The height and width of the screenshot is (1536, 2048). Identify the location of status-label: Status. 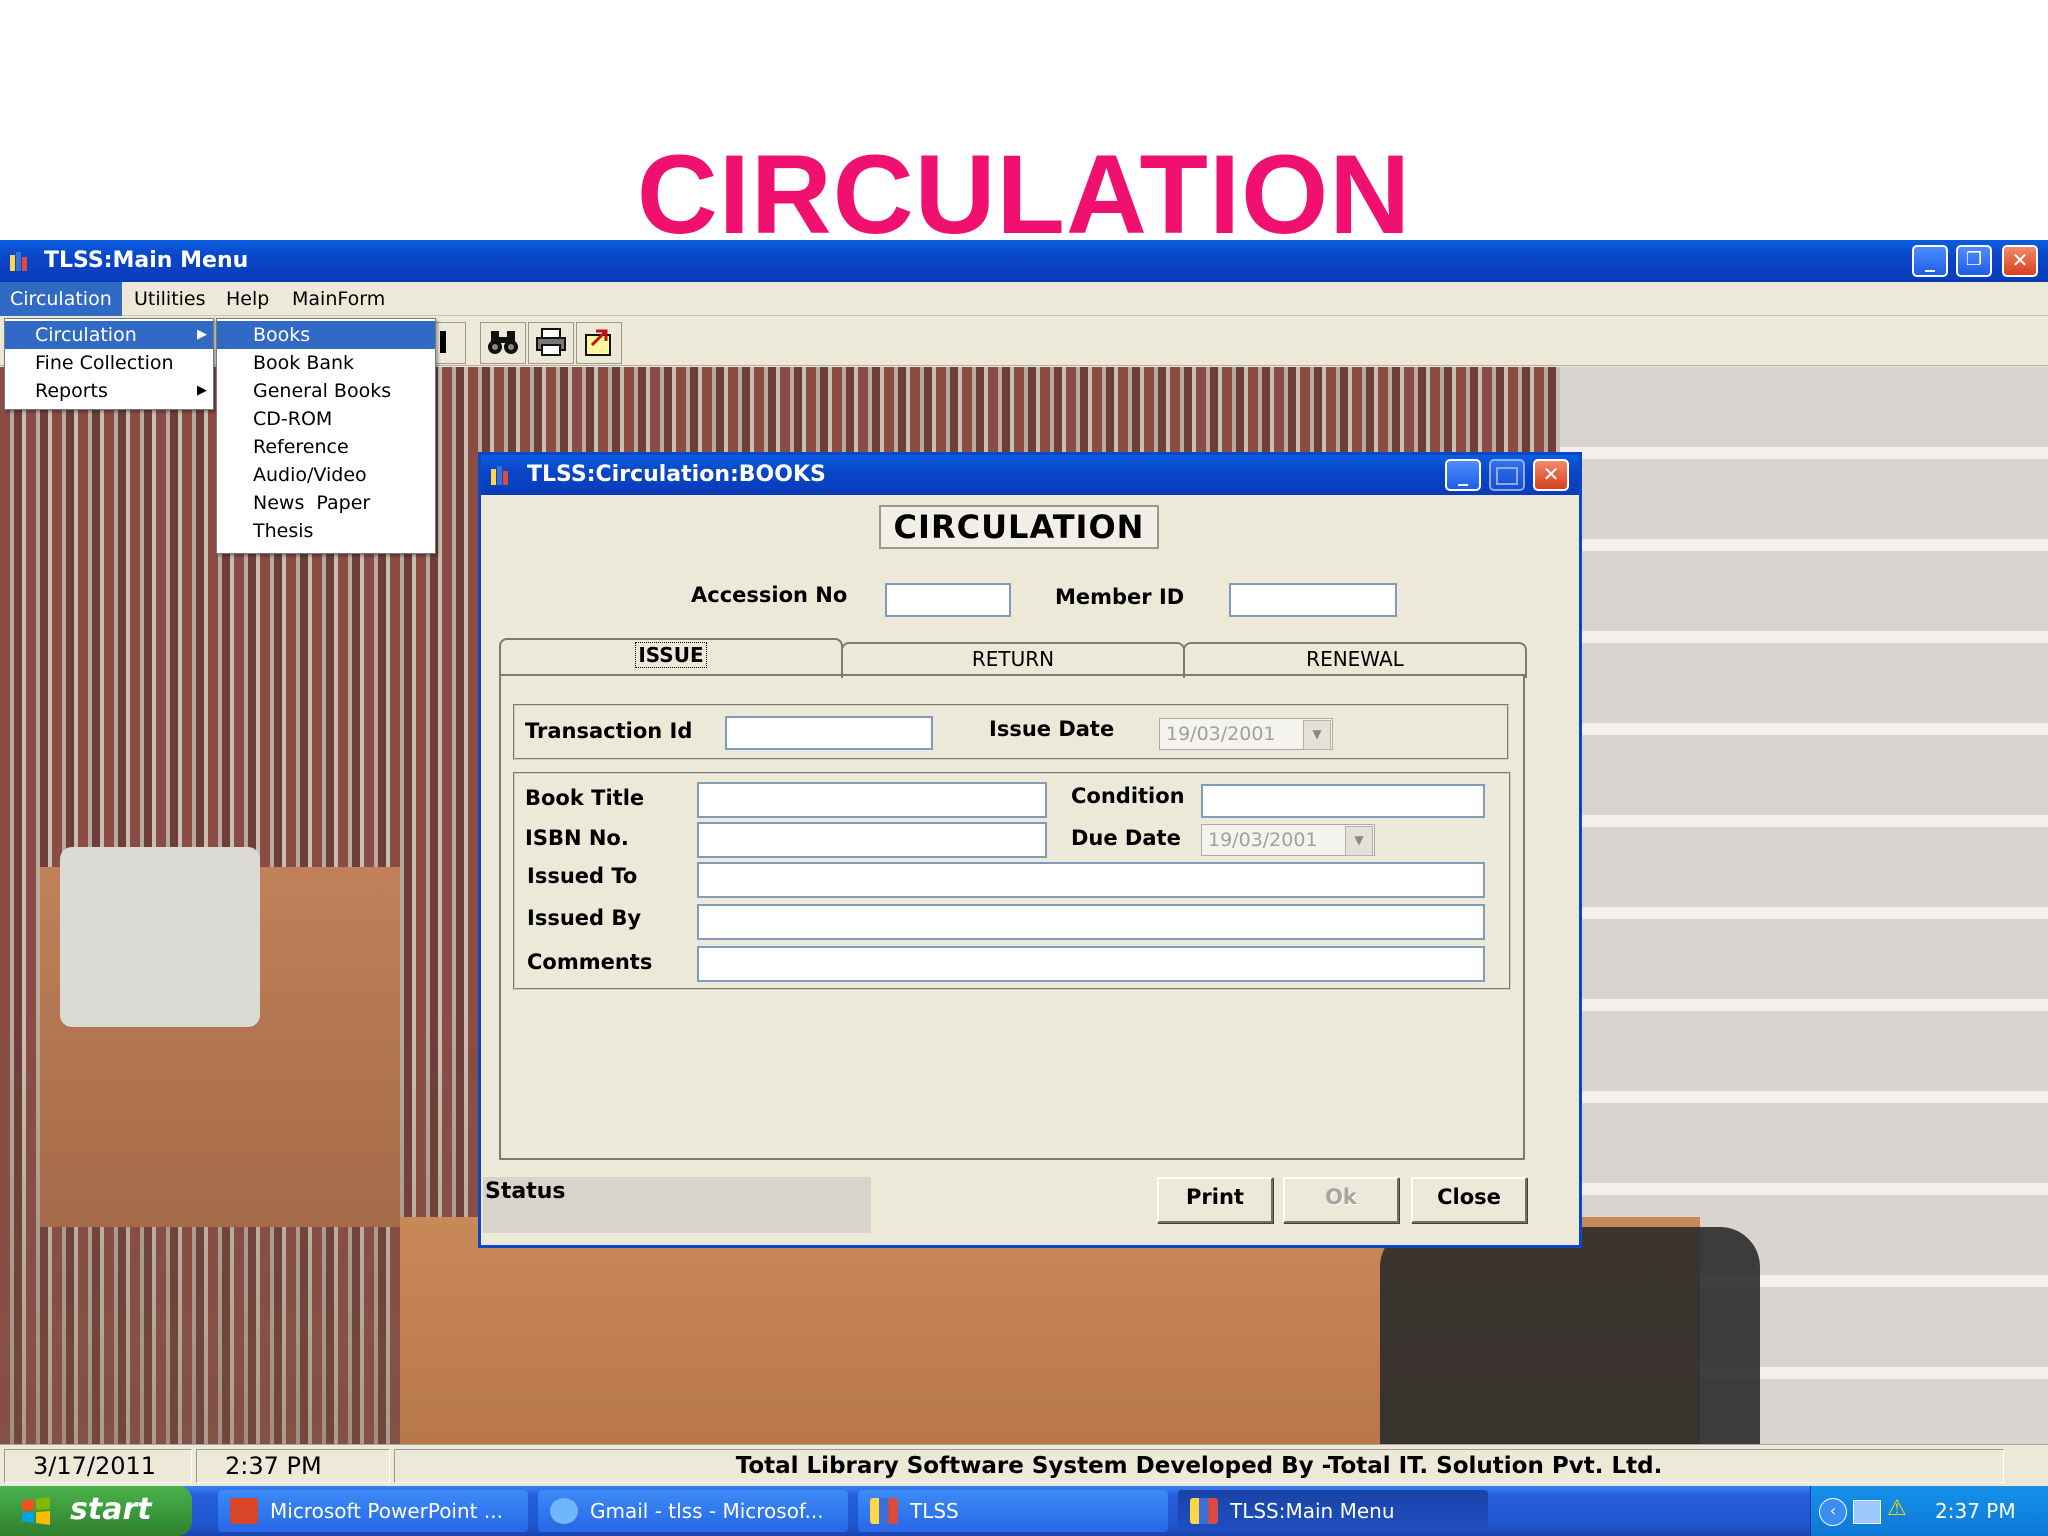
(525, 1191).